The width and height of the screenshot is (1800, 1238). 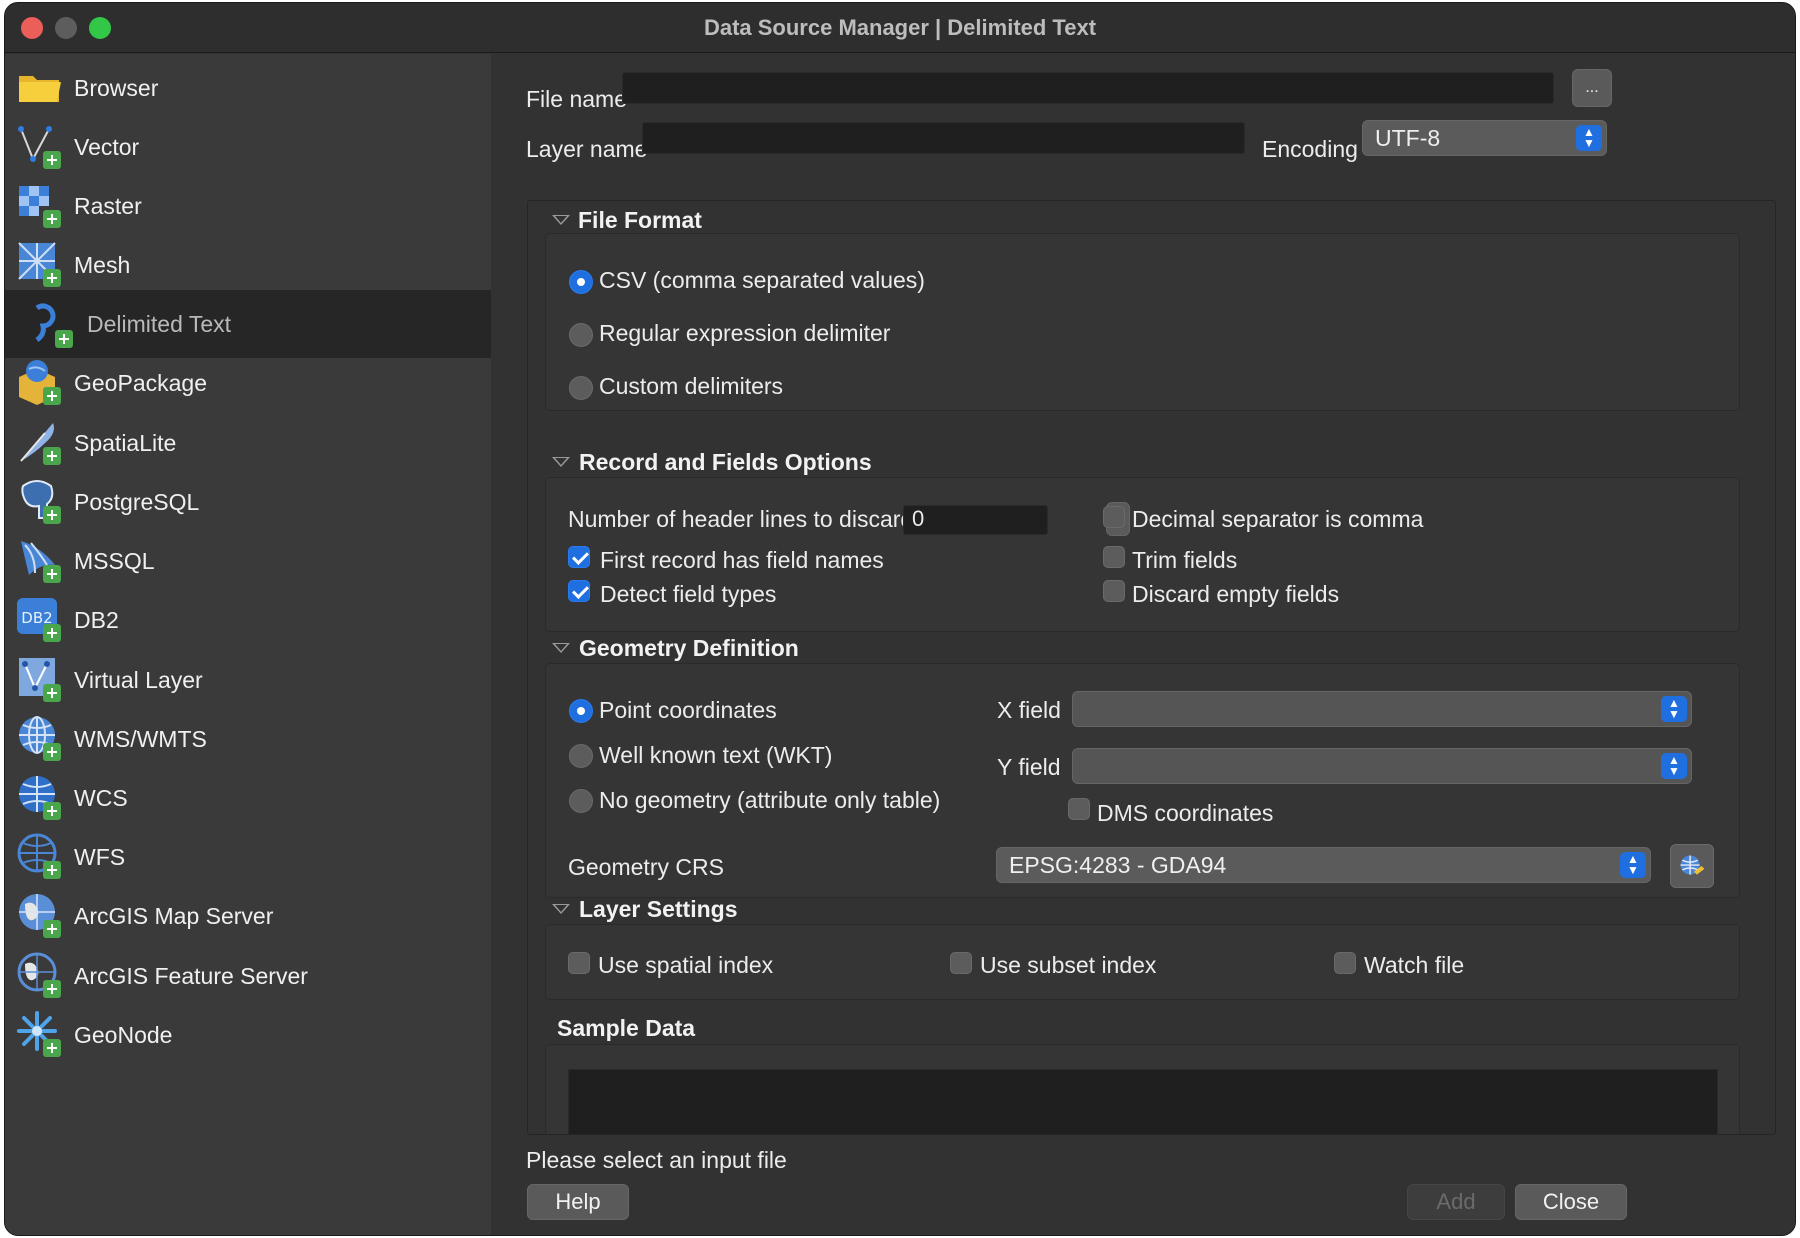 I want to click on sidebar-item-label: Mesh, so click(x=102, y=264).